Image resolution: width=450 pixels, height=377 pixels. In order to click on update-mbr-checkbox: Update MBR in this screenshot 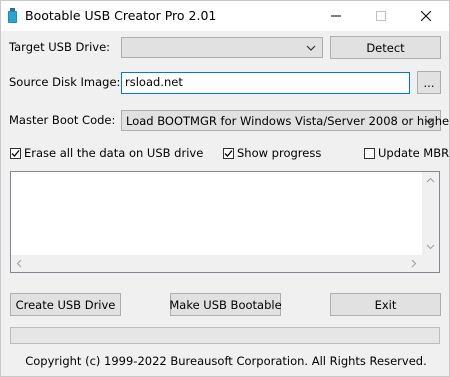, I will do `click(406, 153)`.